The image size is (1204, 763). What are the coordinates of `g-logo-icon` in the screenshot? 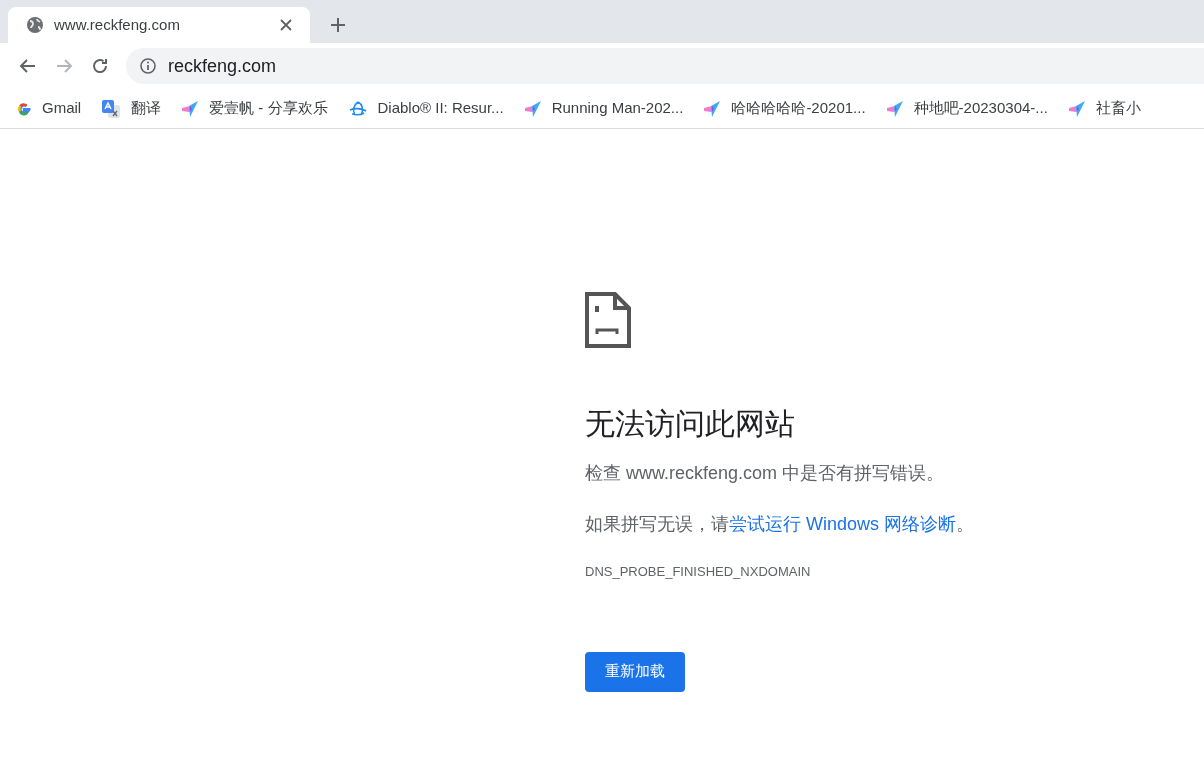 It's located at (24, 108).